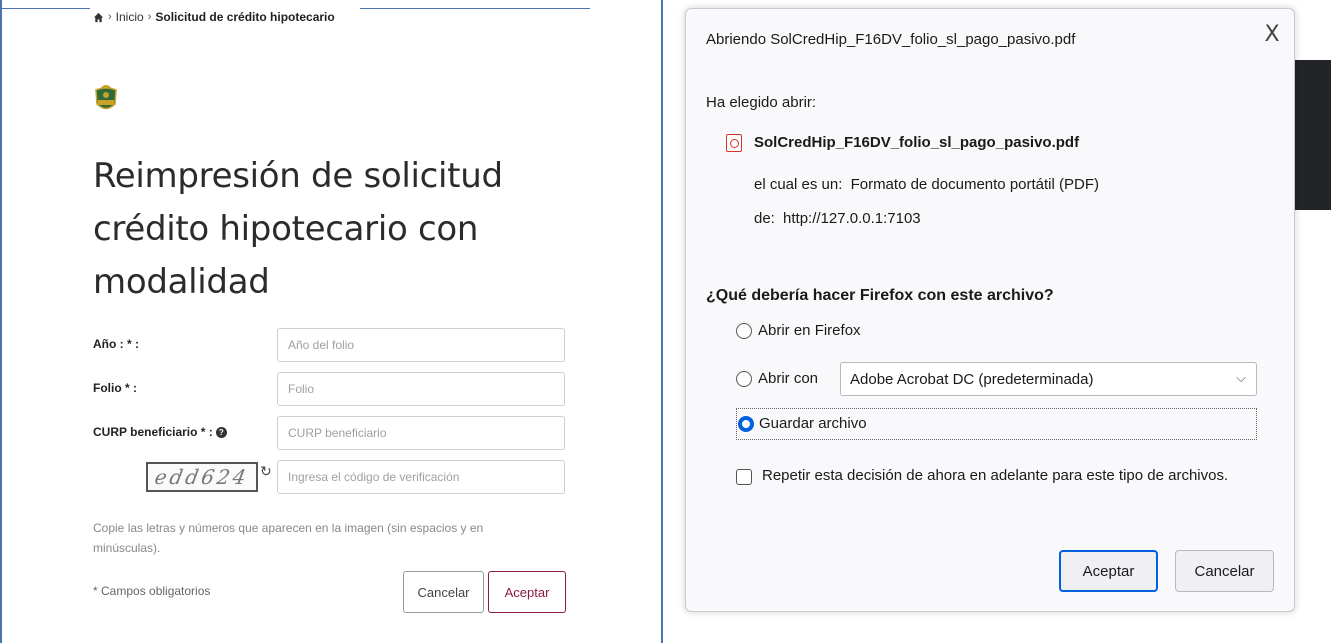  I want to click on help-icon: ?, so click(221, 432).